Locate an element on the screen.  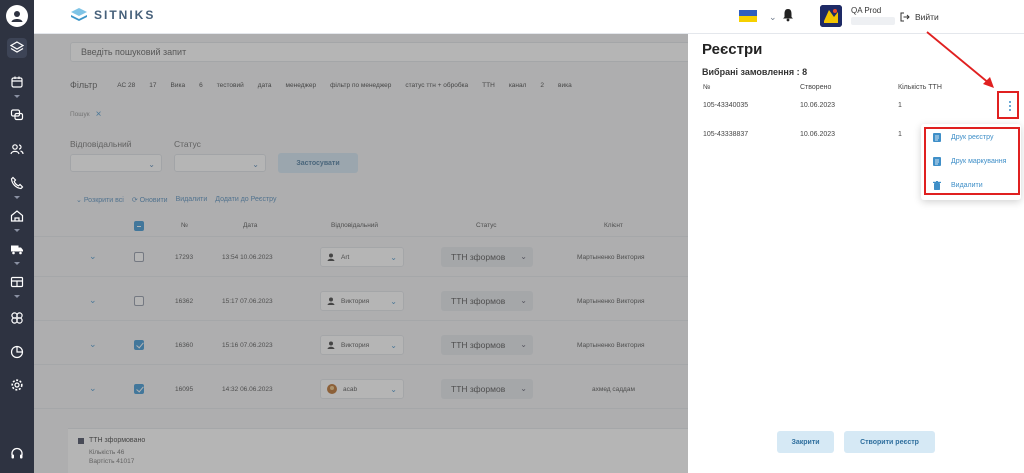
analytics-icon is located at coordinates (17, 352).